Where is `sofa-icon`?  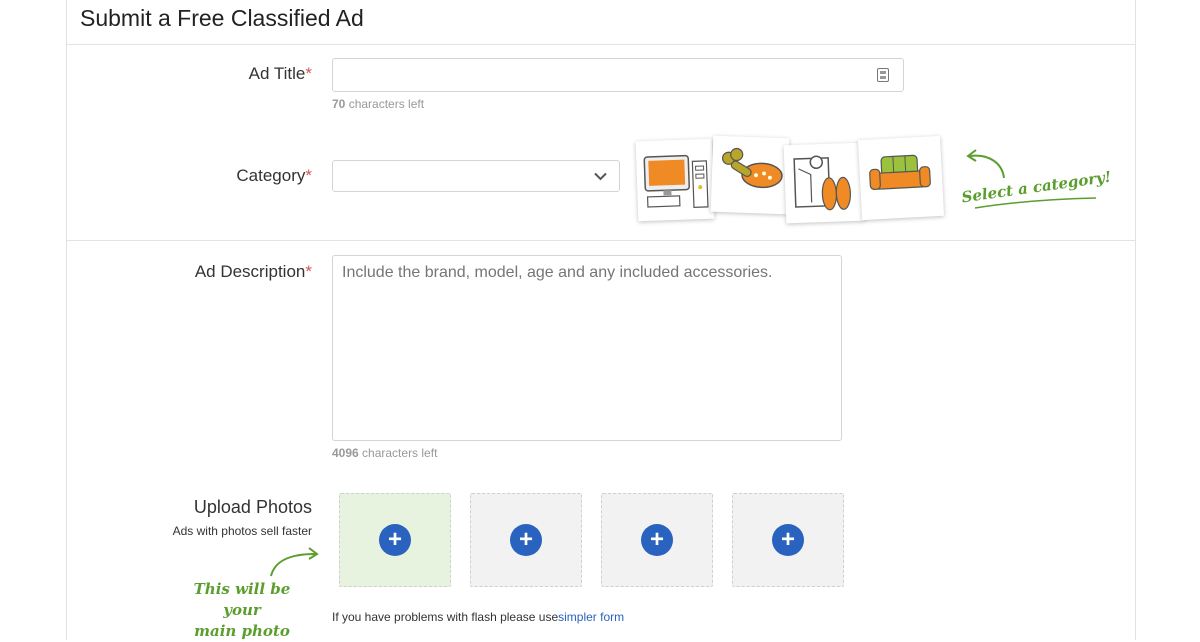 sofa-icon is located at coordinates (900, 172).